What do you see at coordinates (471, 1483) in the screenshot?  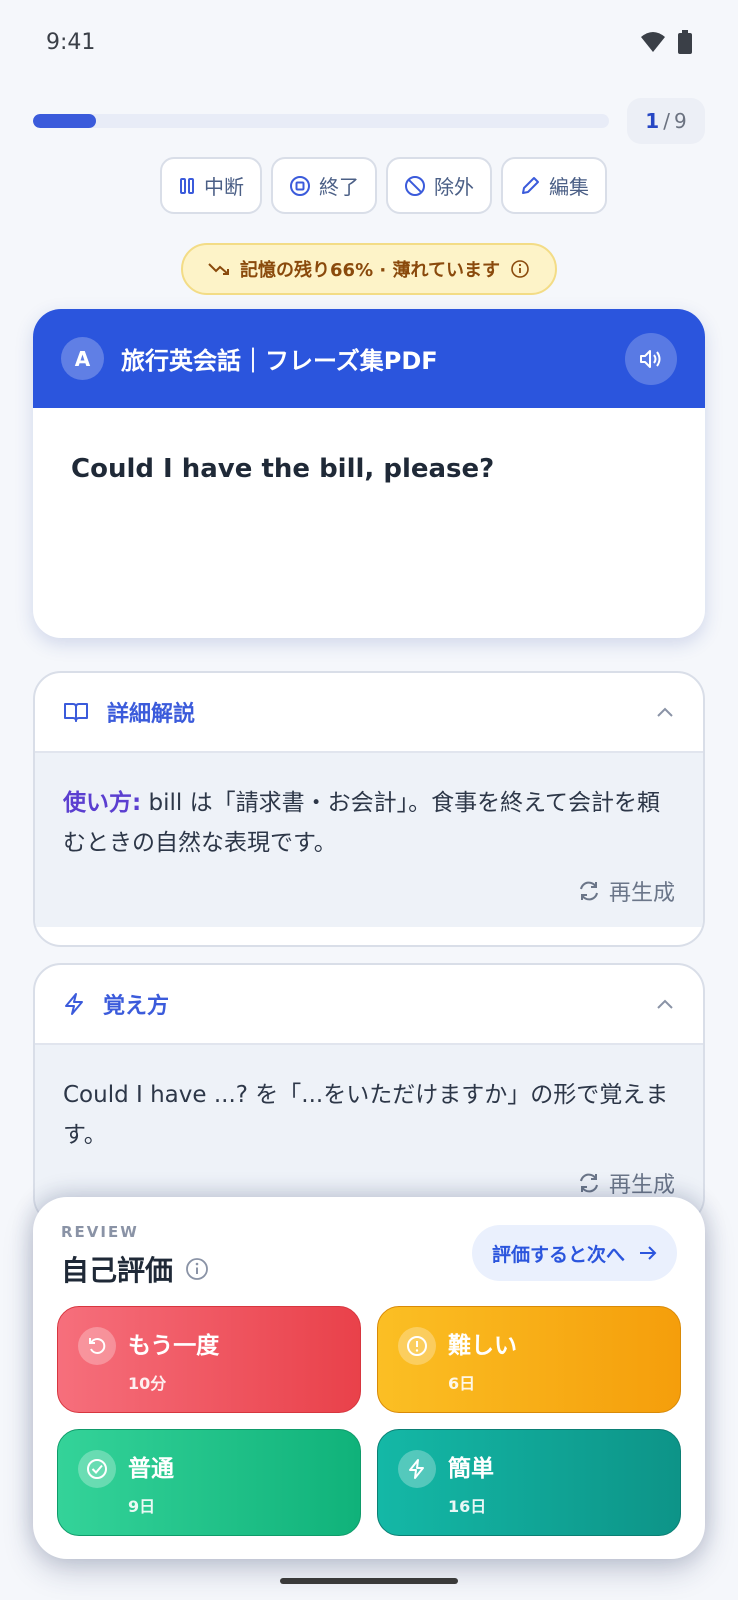 I see `grade-easy-text: 簡単 16日` at bounding box center [471, 1483].